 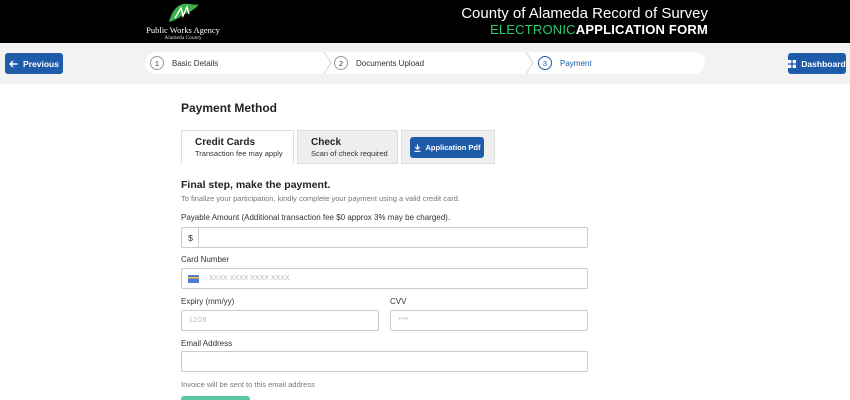 What do you see at coordinates (13, 63) in the screenshot?
I see `arrow-left-icon` at bounding box center [13, 63].